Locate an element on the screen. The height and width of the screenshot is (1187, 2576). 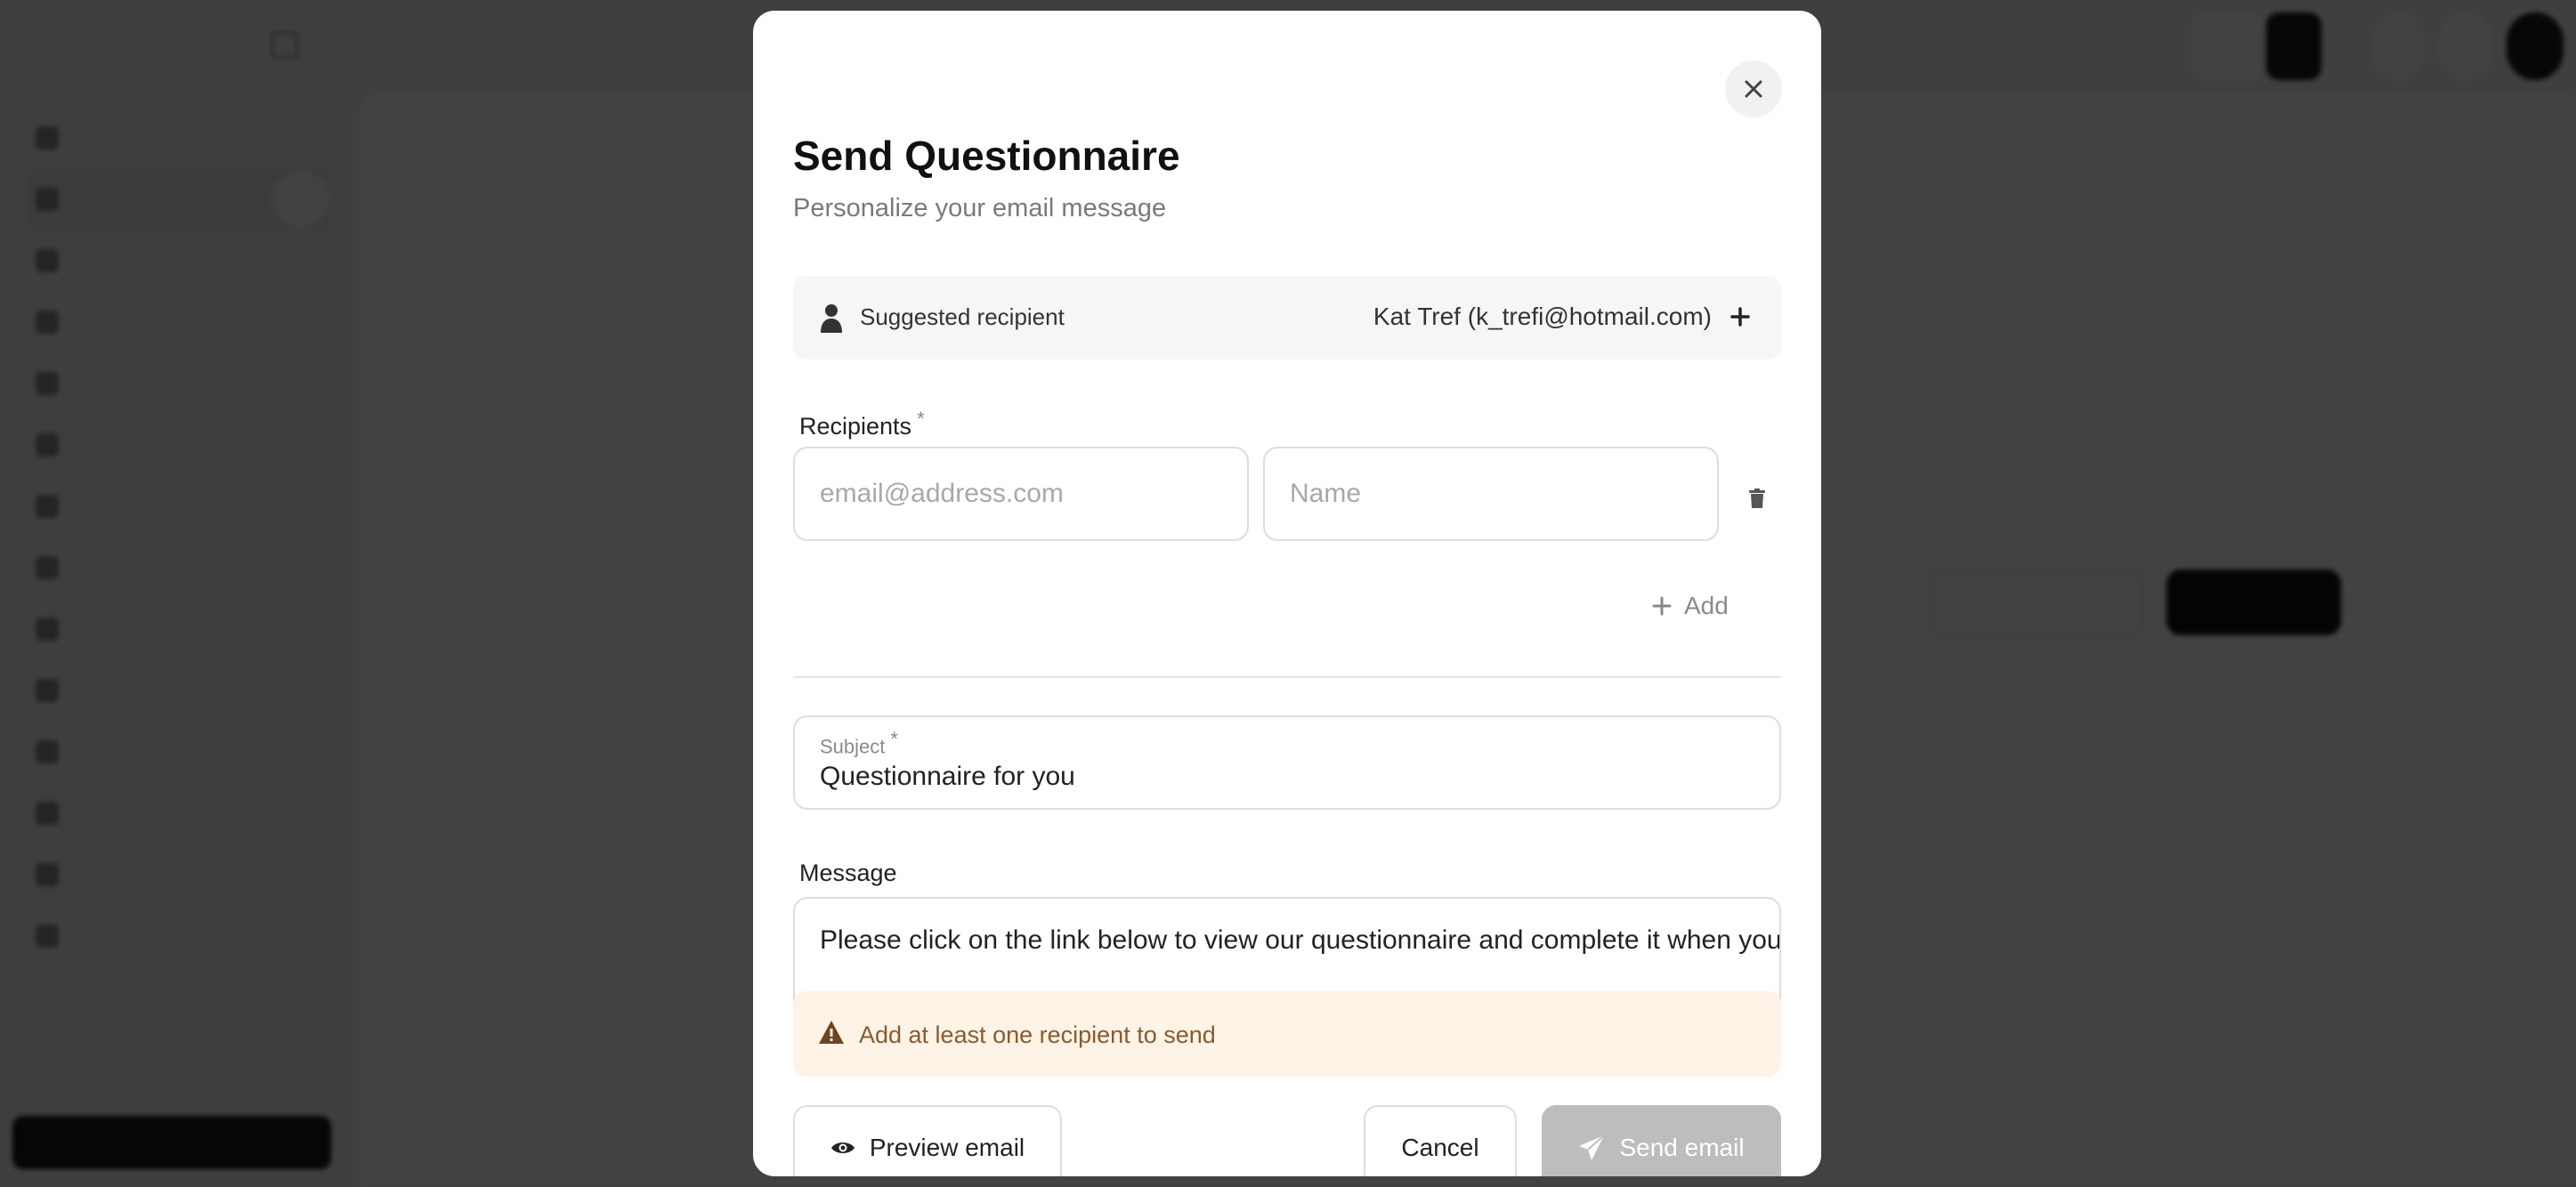
remove-recipient-button is located at coordinates (1757, 498).